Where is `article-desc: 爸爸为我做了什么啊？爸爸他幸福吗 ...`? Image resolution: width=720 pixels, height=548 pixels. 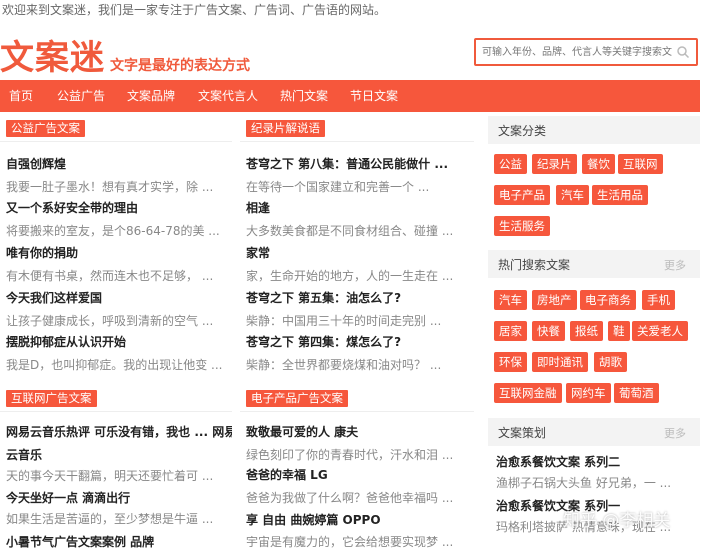 article-desc: 爸爸为我做了什么啊？爸爸他幸福吗 ... is located at coordinates (350, 498).